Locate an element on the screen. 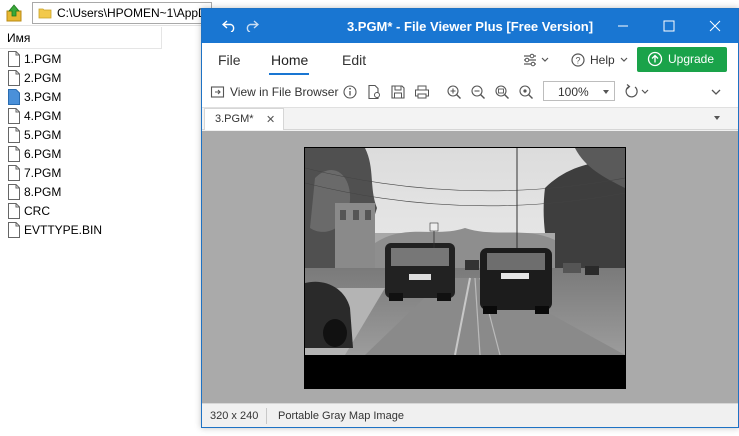 The height and width of the screenshot is (436, 739). save-icon is located at coordinates (398, 92).